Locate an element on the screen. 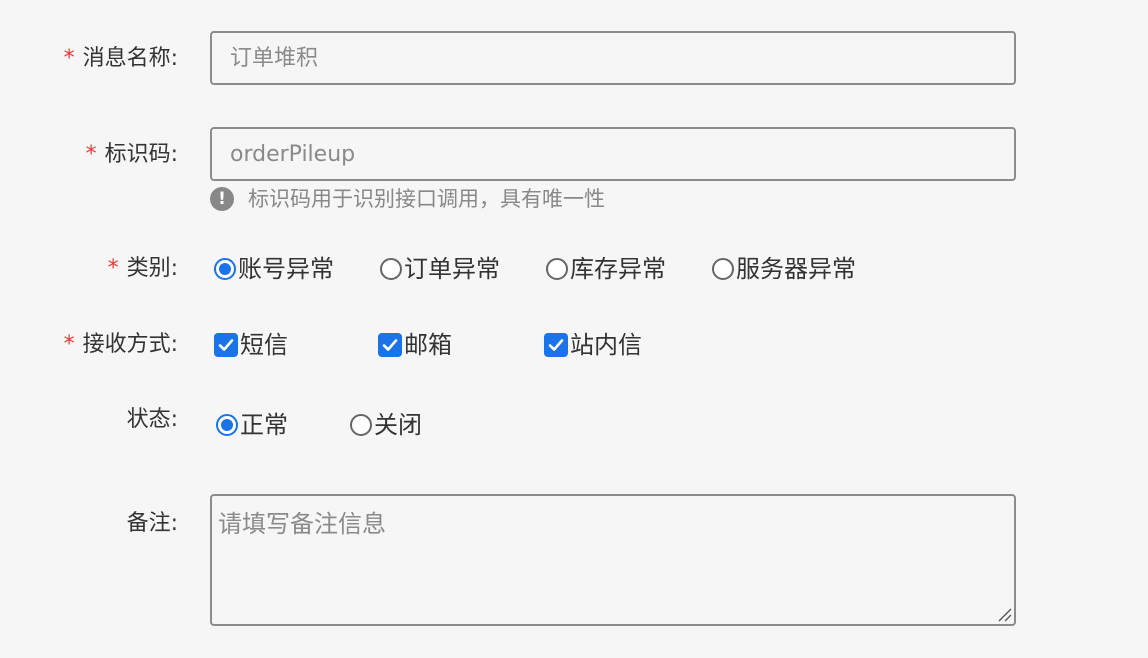  identifier-label-text: 标识码: is located at coordinates (141, 154).